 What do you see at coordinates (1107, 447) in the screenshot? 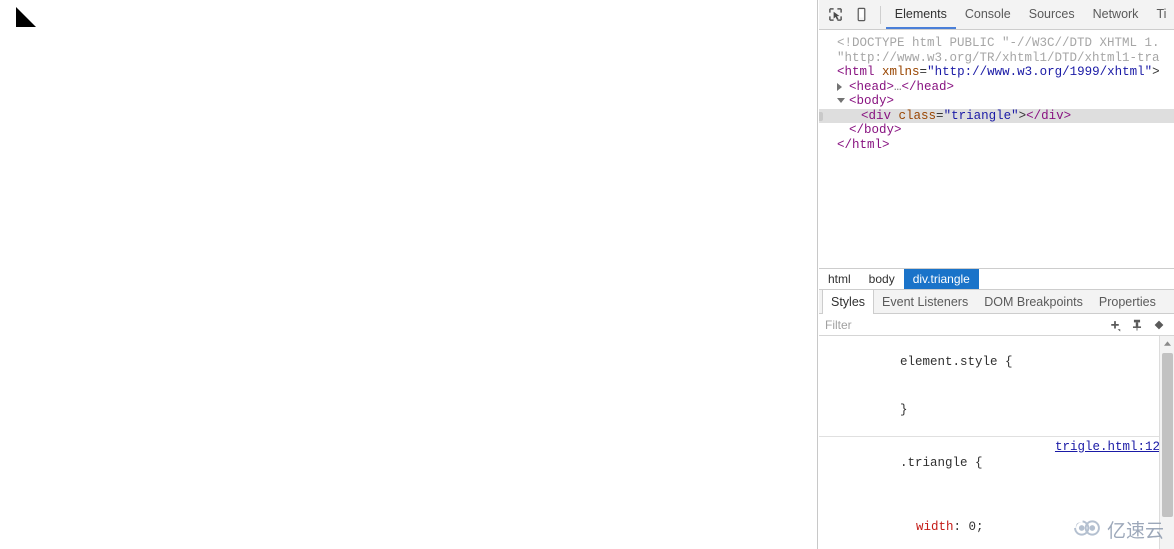
I see `style-source-link: trigle.html:12` at bounding box center [1107, 447].